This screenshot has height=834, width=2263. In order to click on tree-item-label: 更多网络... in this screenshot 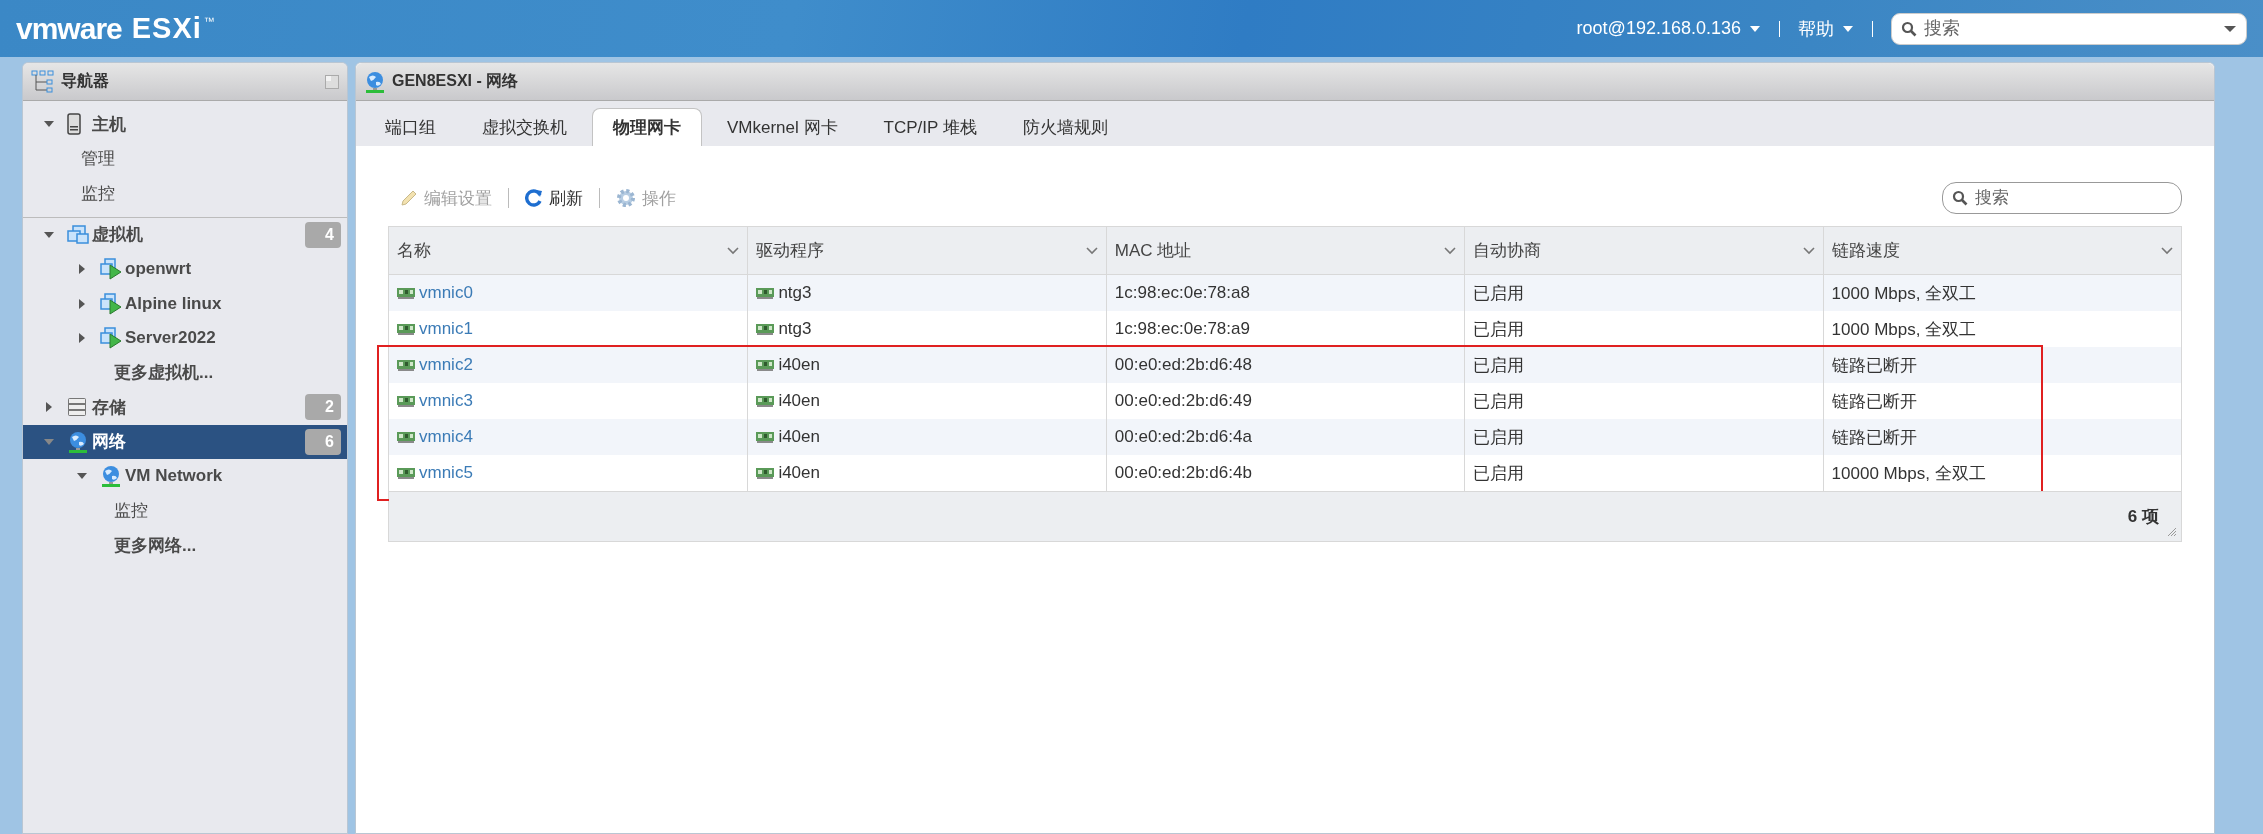, I will do `click(155, 545)`.